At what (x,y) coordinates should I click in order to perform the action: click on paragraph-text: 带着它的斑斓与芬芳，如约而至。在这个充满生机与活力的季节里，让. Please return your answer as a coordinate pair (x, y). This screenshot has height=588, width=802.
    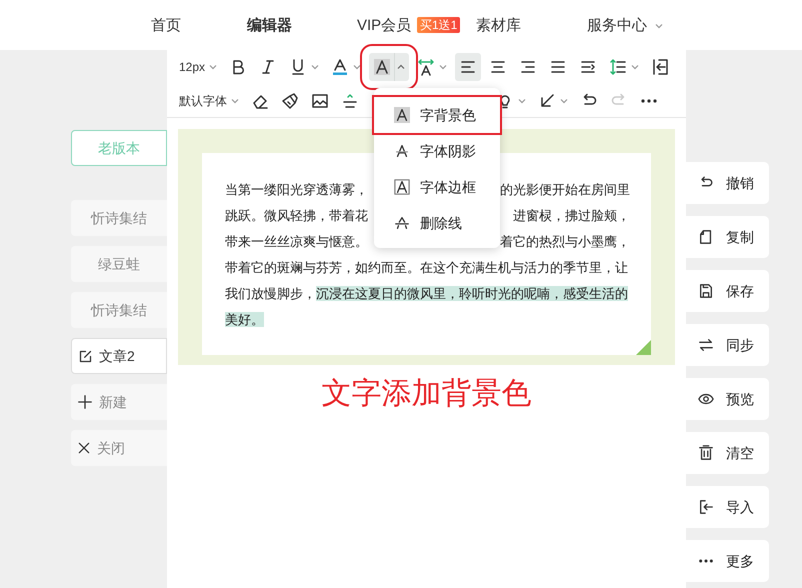
    Looking at the image, I should click on (426, 268).